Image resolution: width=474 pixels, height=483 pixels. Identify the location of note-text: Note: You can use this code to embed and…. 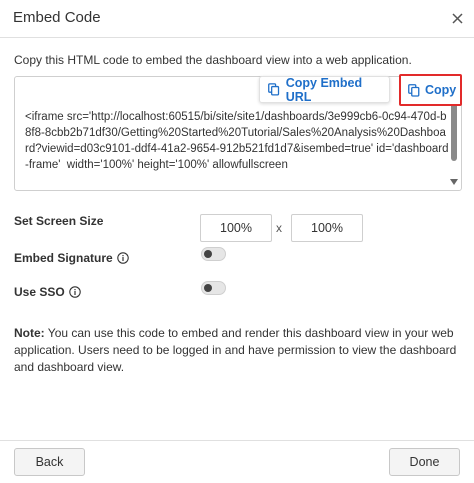
(237, 350).